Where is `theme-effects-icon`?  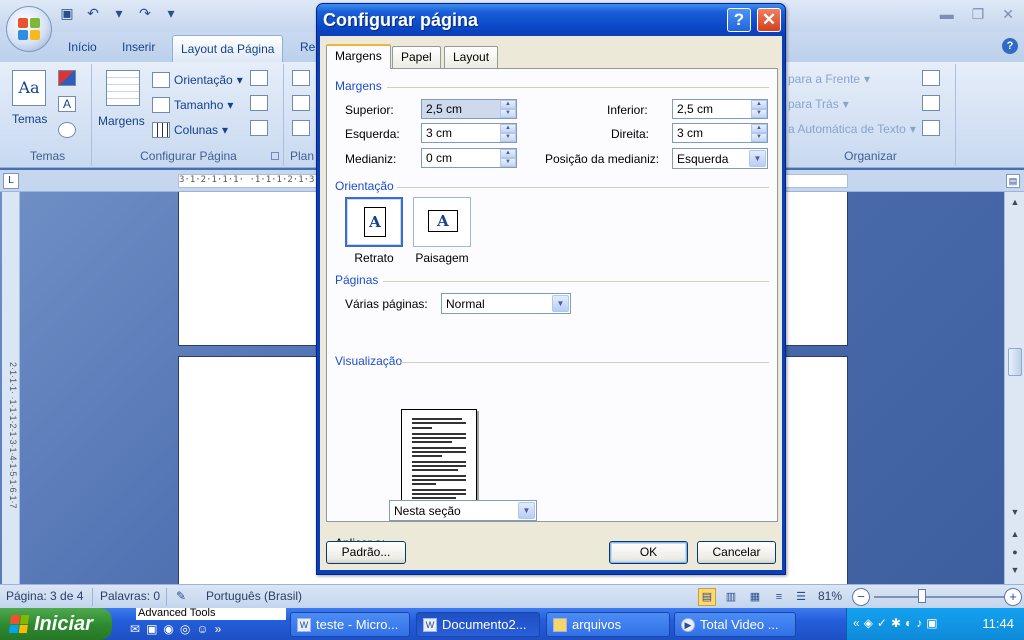
theme-effects-icon is located at coordinates (67, 130).